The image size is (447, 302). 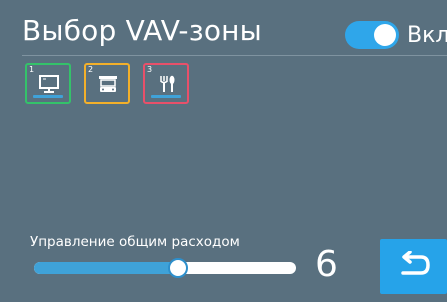 What do you see at coordinates (234, 55) in the screenshot?
I see `header-divider` at bounding box center [234, 55].